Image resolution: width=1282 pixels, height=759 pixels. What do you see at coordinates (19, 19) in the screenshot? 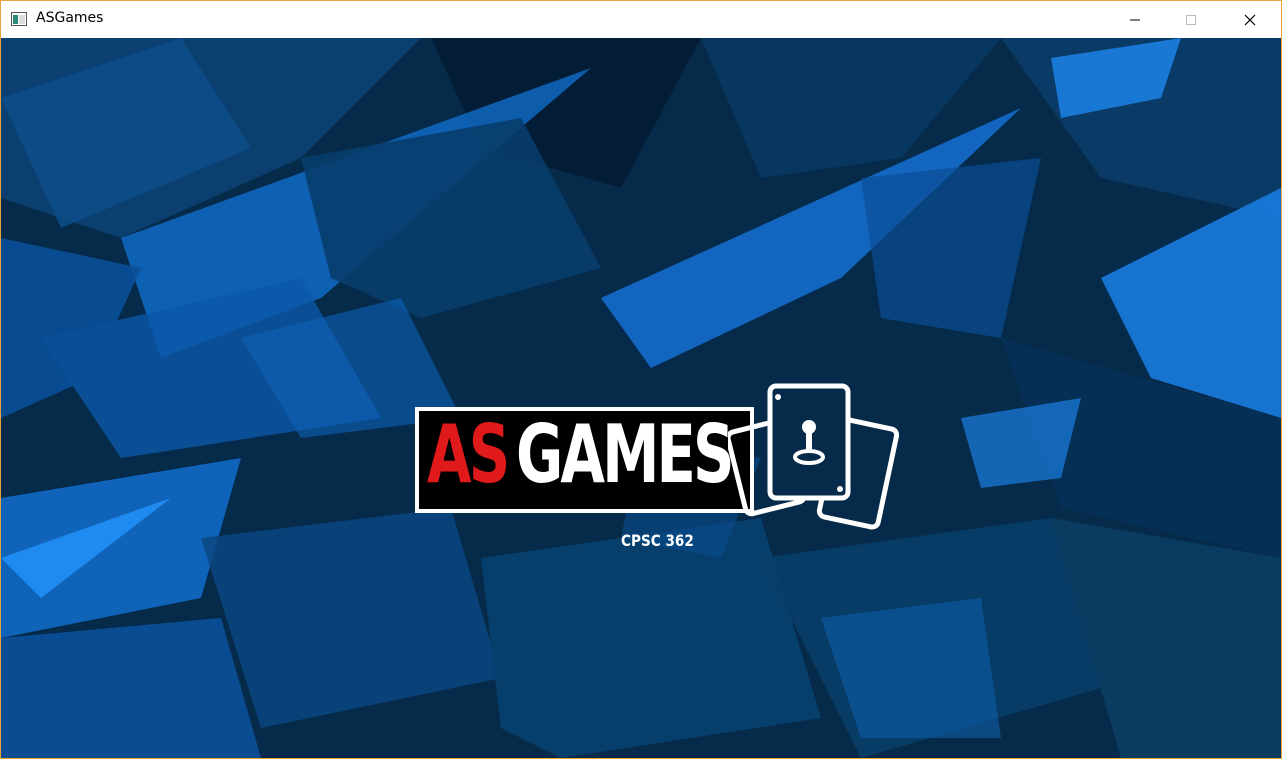
I see `app-icon` at bounding box center [19, 19].